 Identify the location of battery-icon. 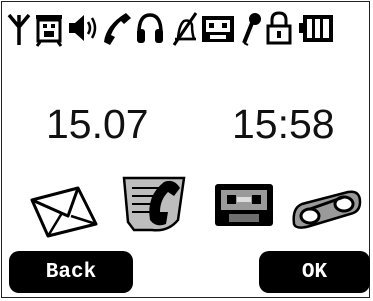
(316, 28).